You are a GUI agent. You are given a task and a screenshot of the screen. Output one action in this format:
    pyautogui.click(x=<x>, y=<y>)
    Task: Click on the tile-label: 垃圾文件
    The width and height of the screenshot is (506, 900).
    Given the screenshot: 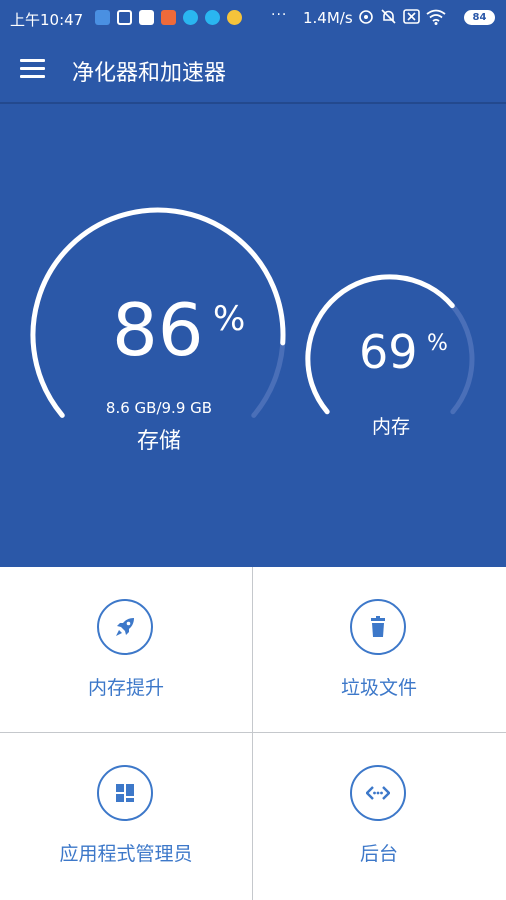 What is the action you would take?
    pyautogui.click(x=378, y=688)
    